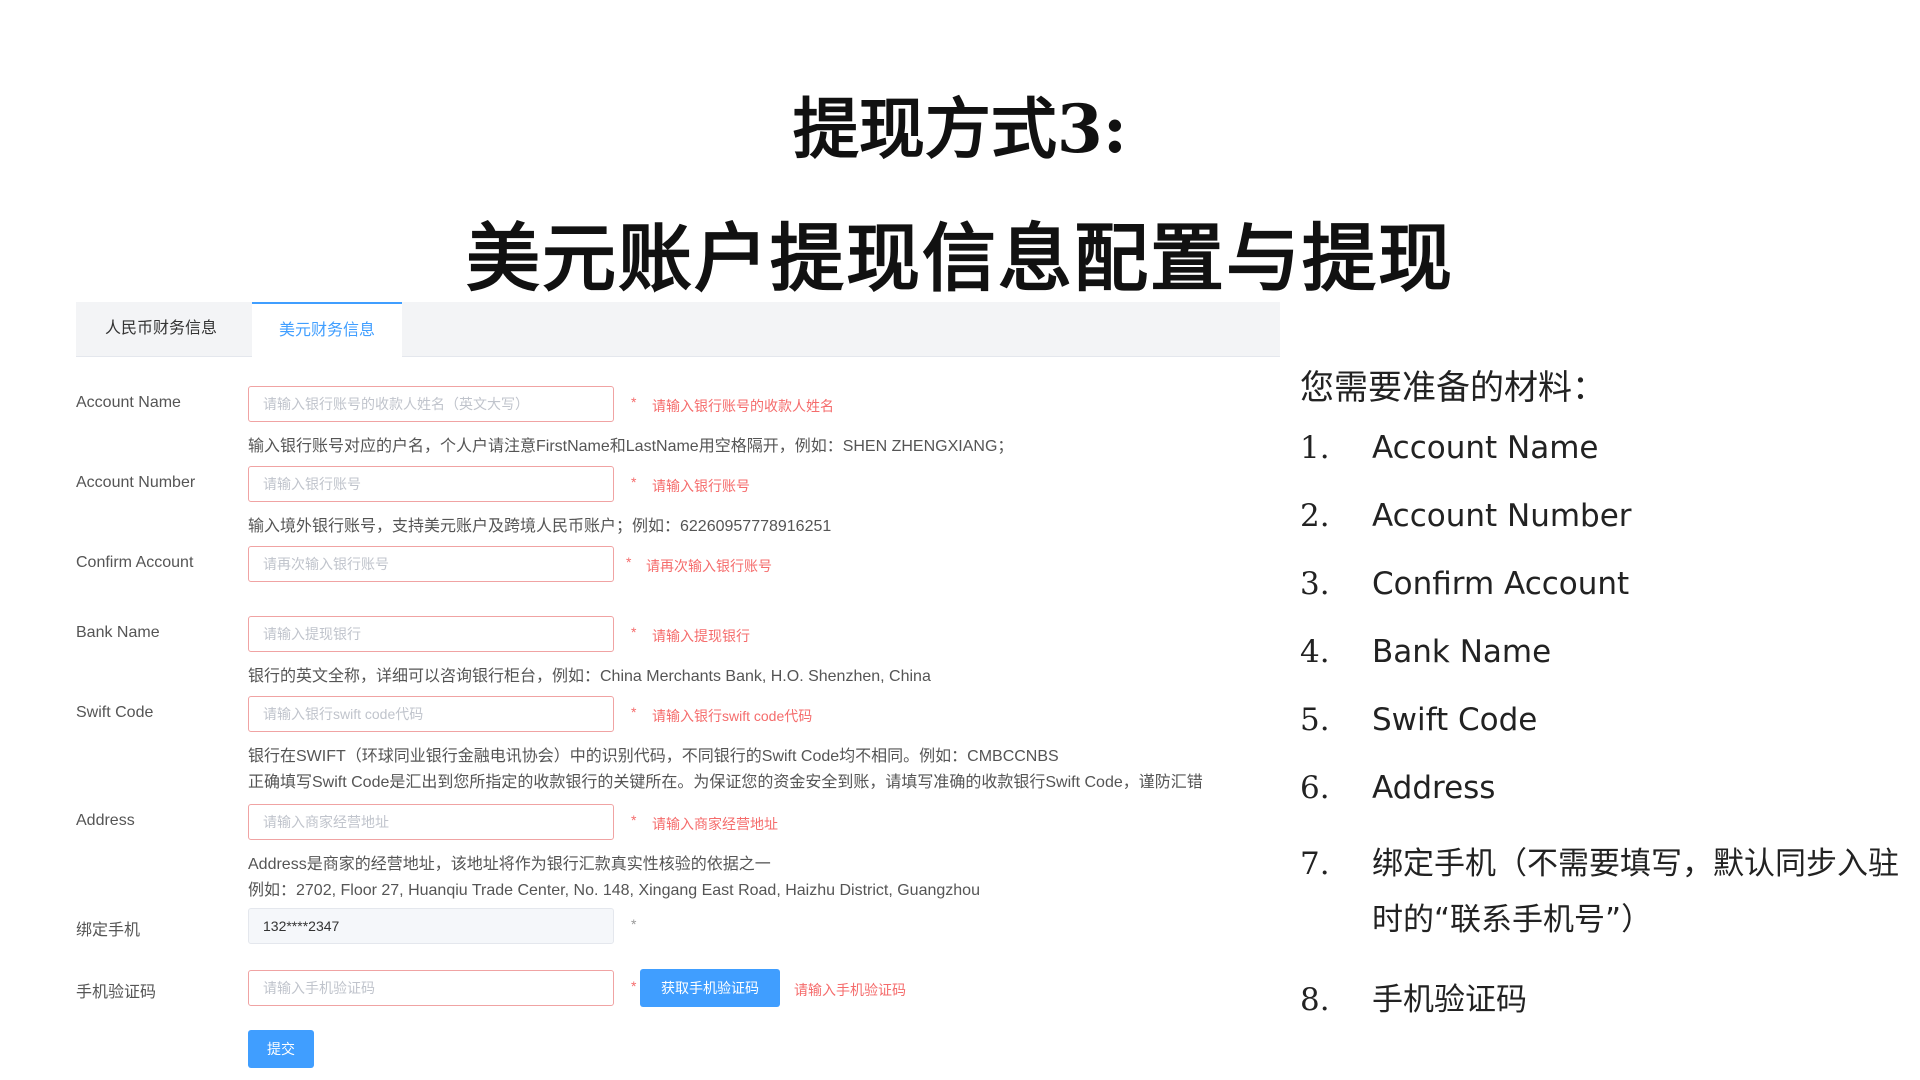 The height and width of the screenshot is (1080, 1920). I want to click on list-item-text: 绑定手机（不需要填写，默认同步入驻时的“联系手机号”）, so click(1635, 892).